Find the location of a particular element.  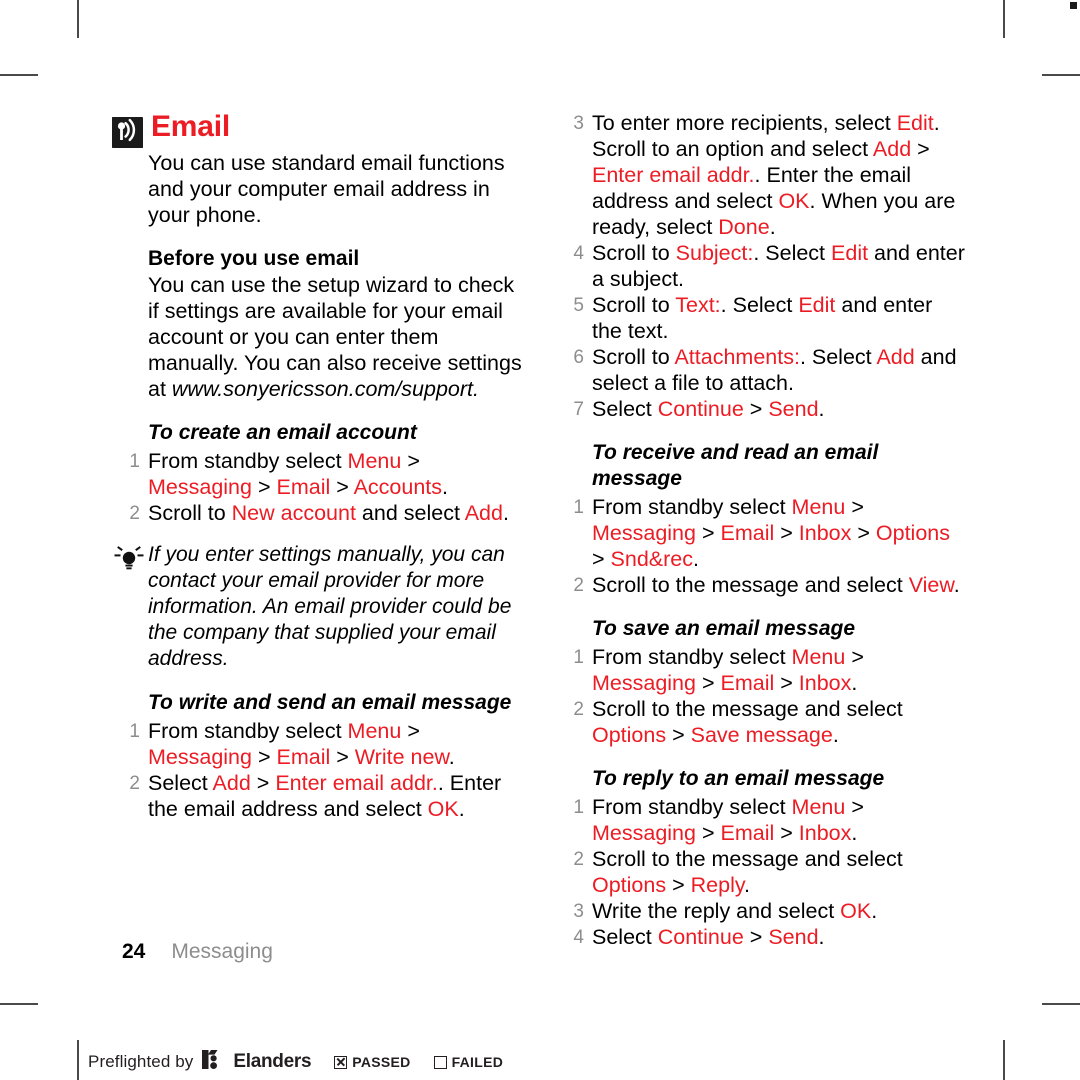

support-url: www.sonyericsson.com/support. is located at coordinates (325, 389).